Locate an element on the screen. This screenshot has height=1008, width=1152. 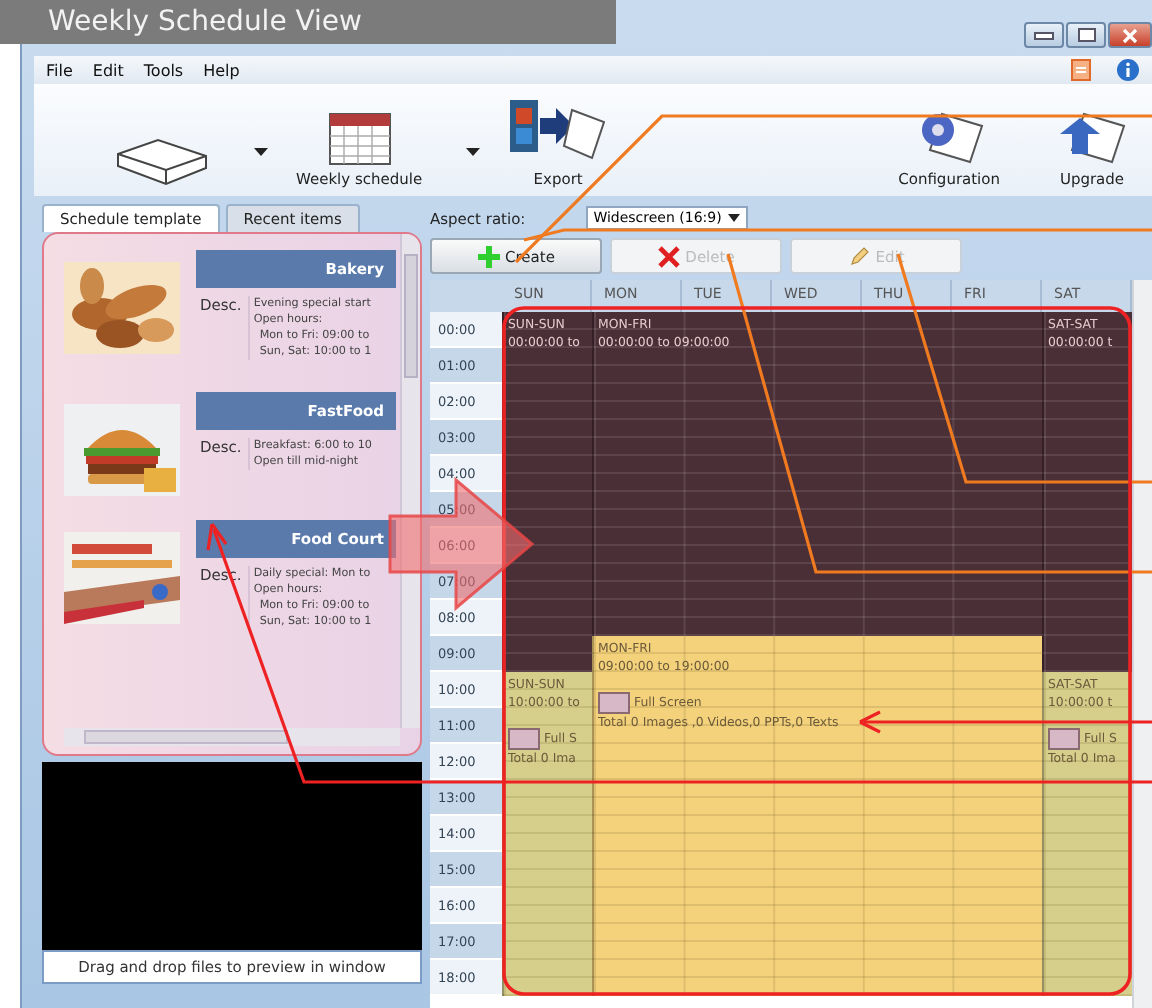
pencil-icon is located at coordinates (858, 256).